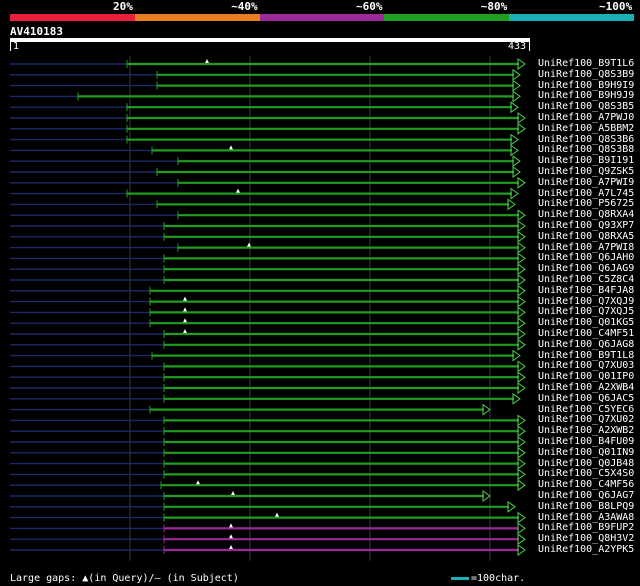  I want to click on hit-label: UniRef100_Q8S3B5, so click(586, 106).